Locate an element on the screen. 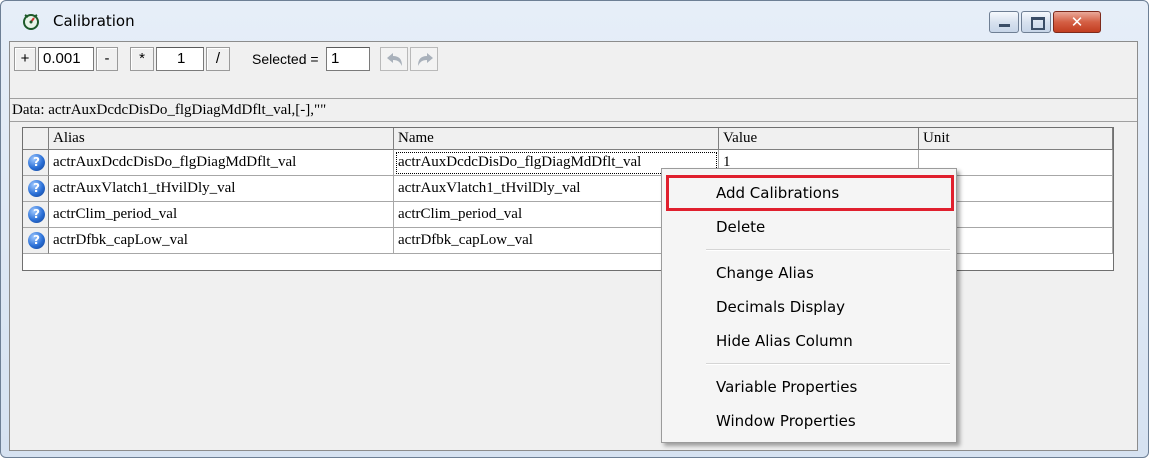 The image size is (1149, 458). column-header-name: Name is located at coordinates (556, 139).